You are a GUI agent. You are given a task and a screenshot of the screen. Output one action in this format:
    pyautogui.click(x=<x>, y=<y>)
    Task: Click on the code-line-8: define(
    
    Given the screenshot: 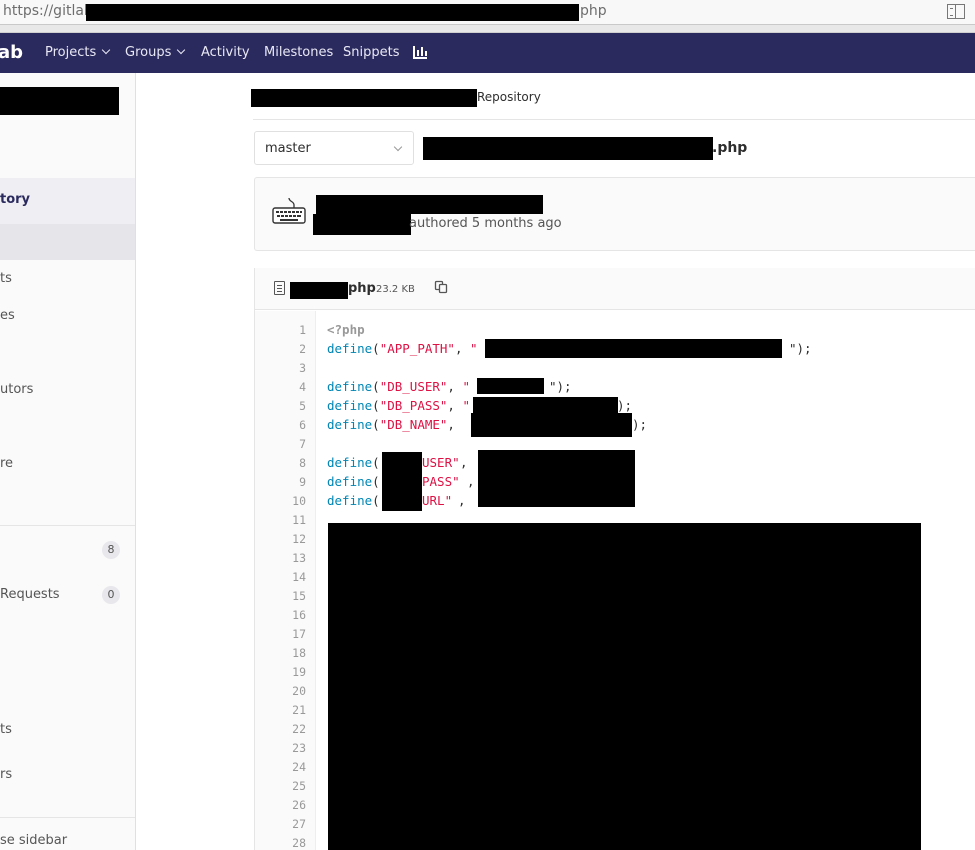 What is the action you would take?
    pyautogui.click(x=353, y=462)
    